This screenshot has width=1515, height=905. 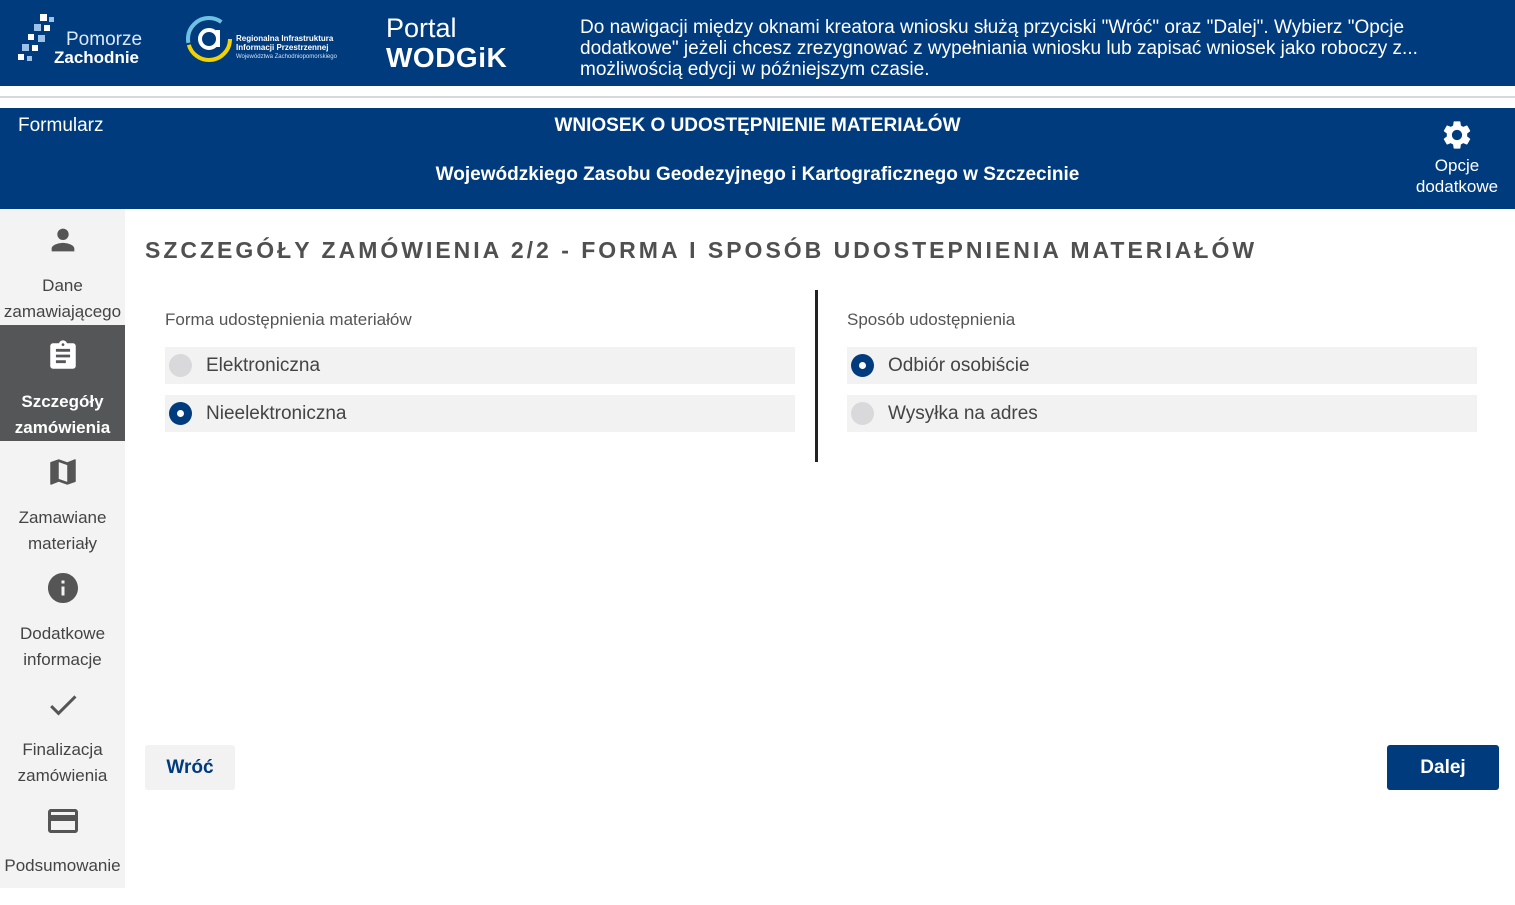 I want to click on form-group-label: Forma udostępnienia materiałów, so click(x=288, y=319).